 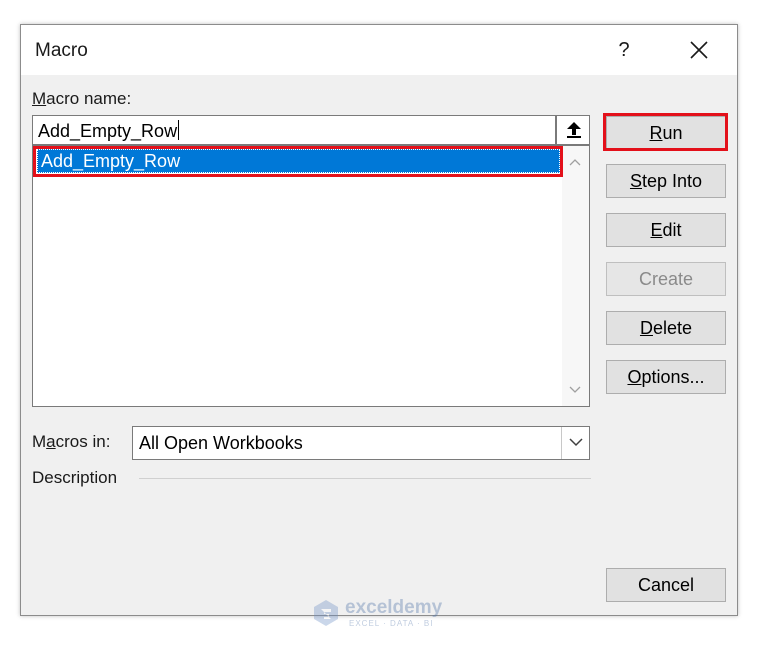 I want to click on highlight-box-list-item, so click(x=298, y=161).